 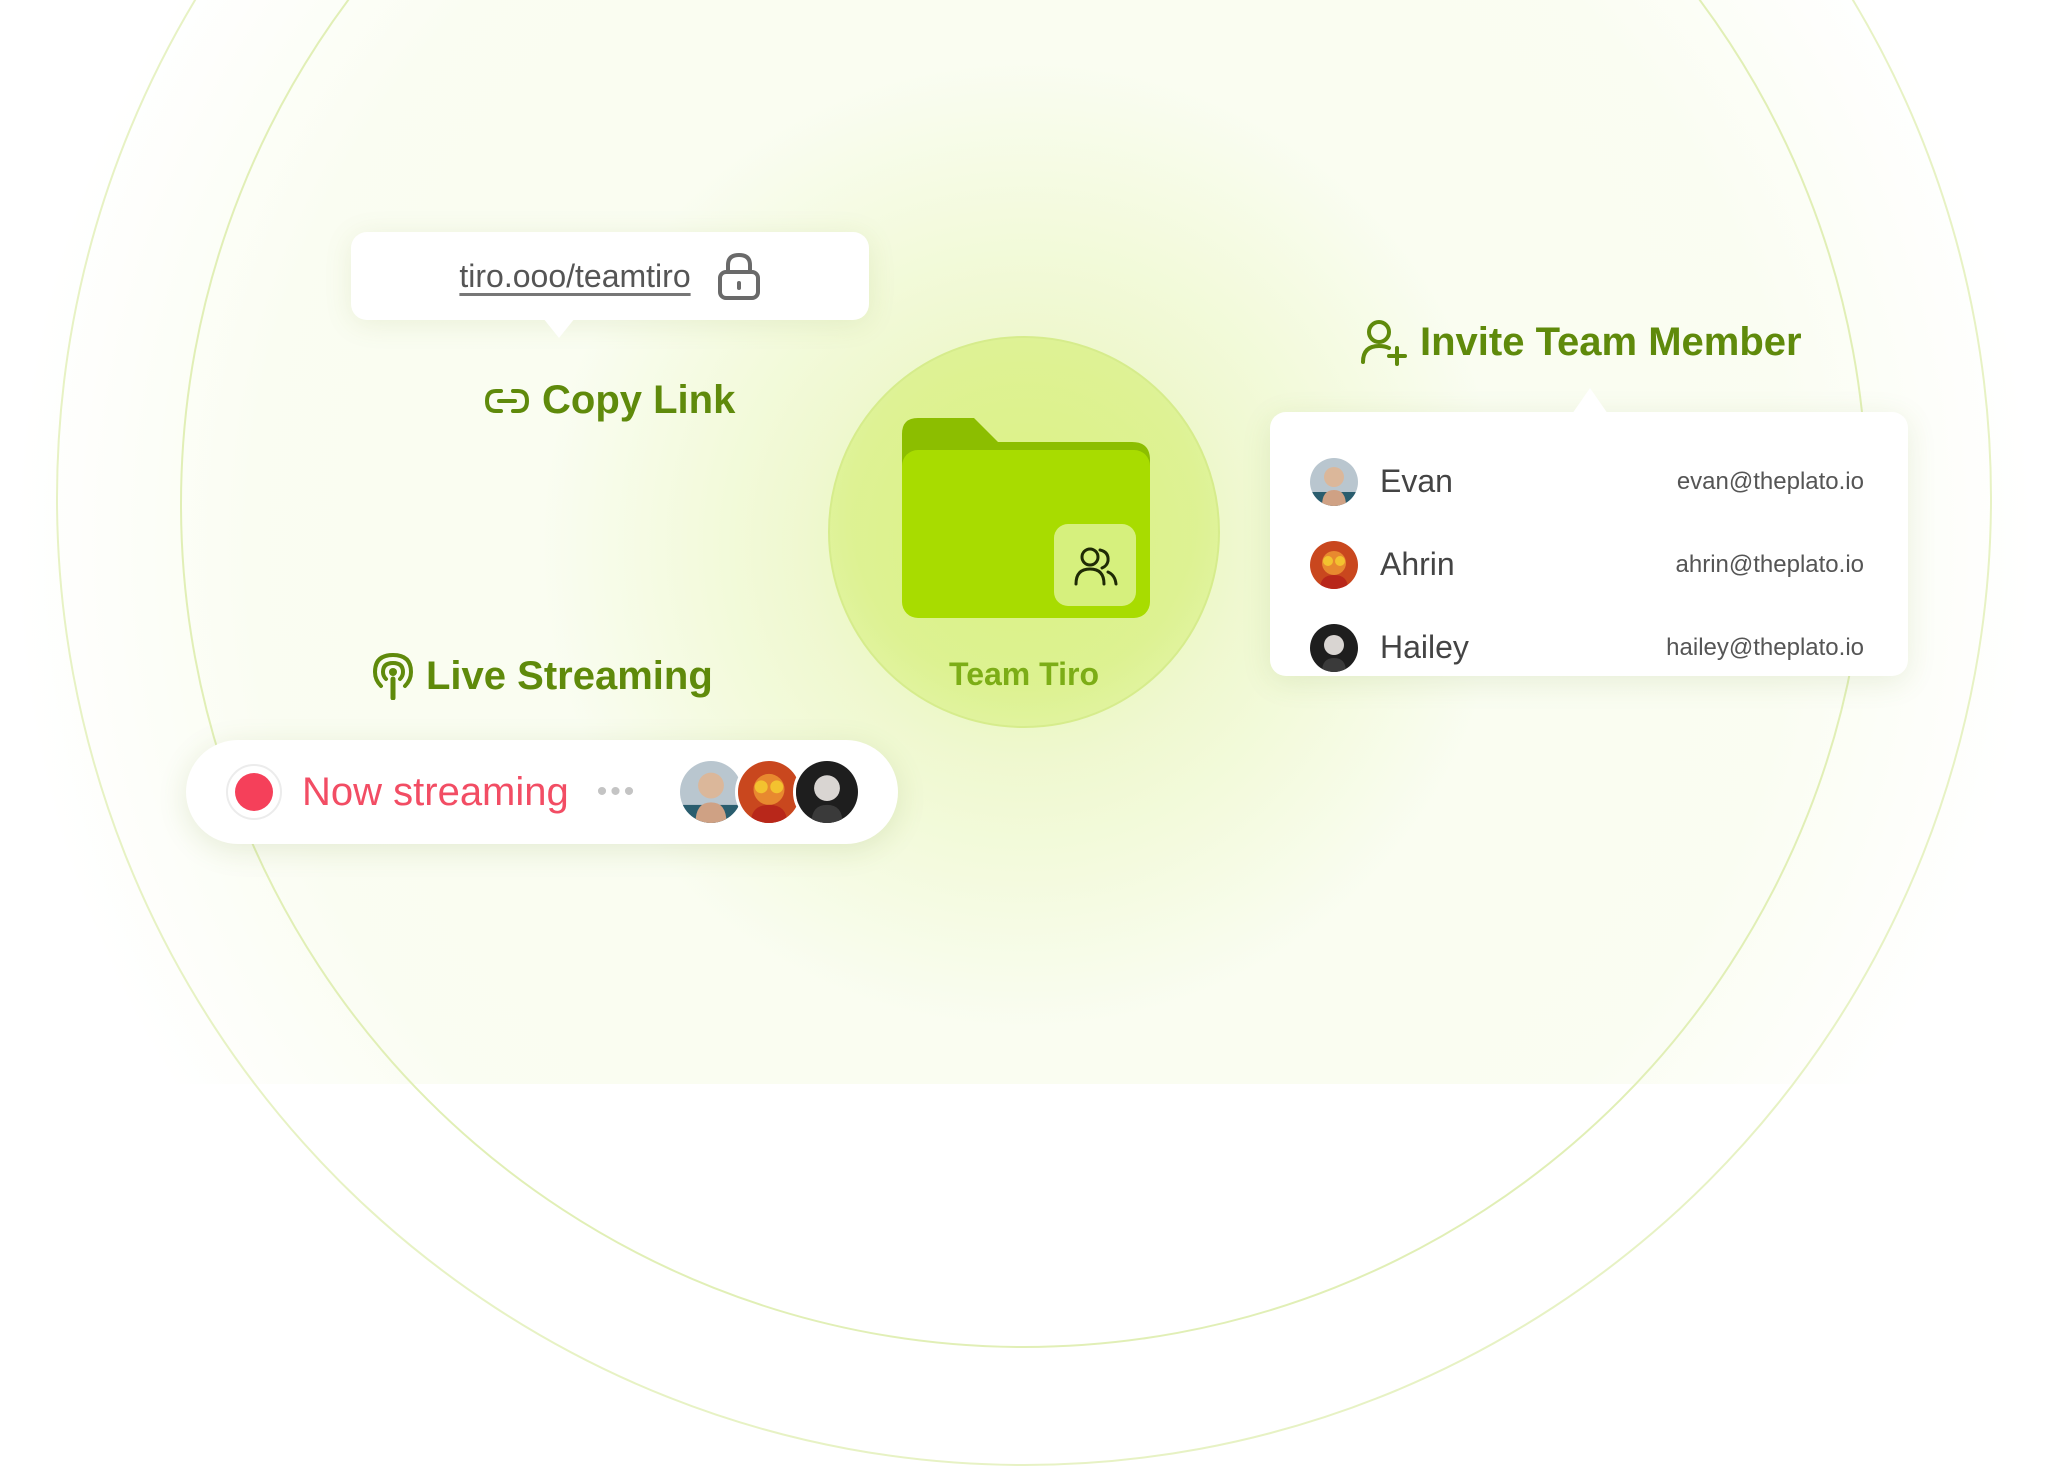 I want to click on live-streaming-label: Live Streaming, so click(x=569, y=675).